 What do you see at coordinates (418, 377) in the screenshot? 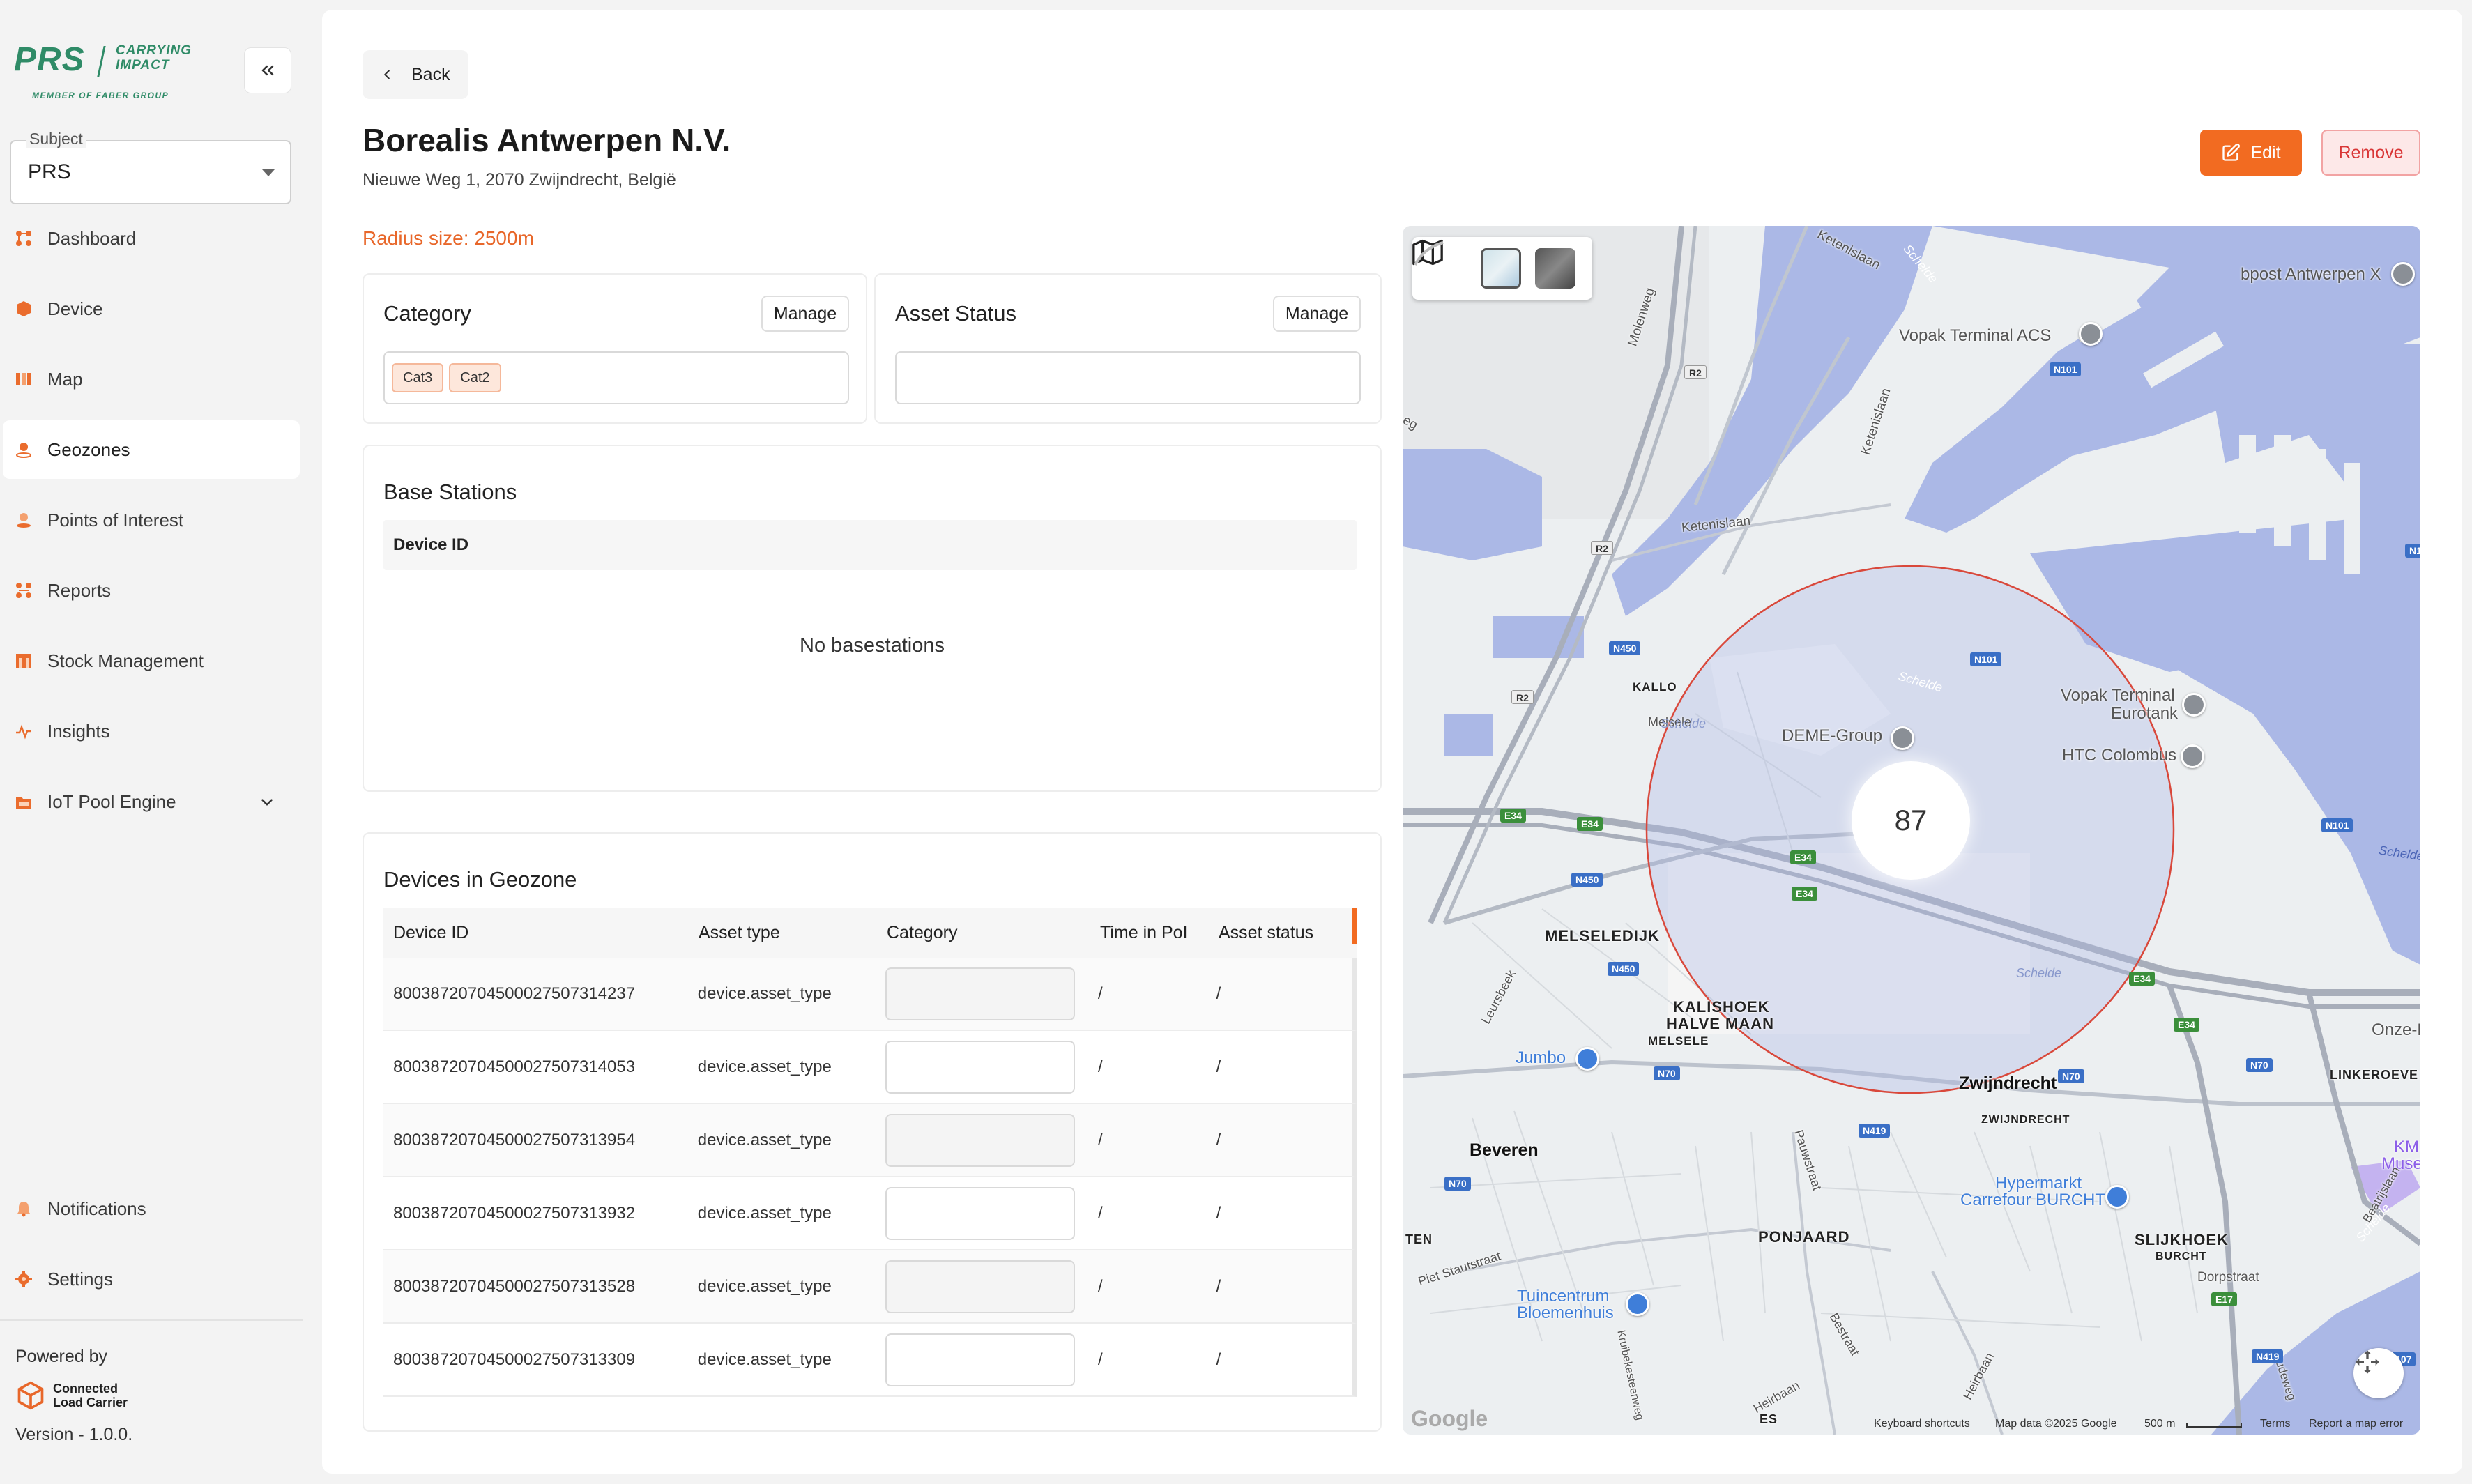
I see `category-tag: Cat3` at bounding box center [418, 377].